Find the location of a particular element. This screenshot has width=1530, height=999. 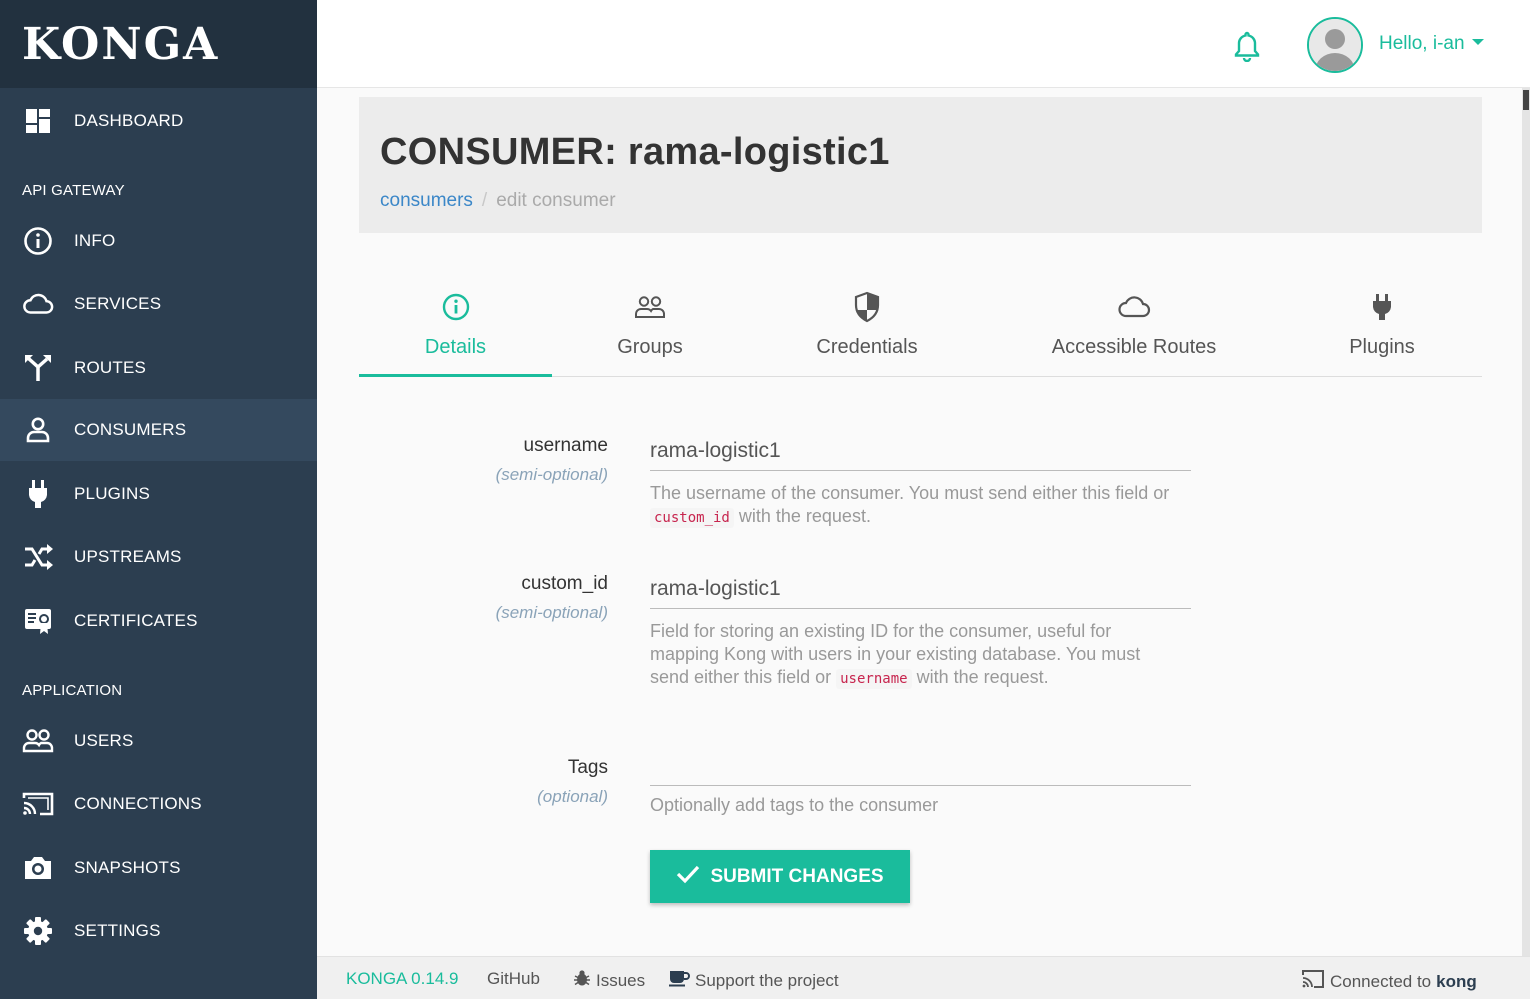

tab-label: Plugins is located at coordinates (1382, 347).